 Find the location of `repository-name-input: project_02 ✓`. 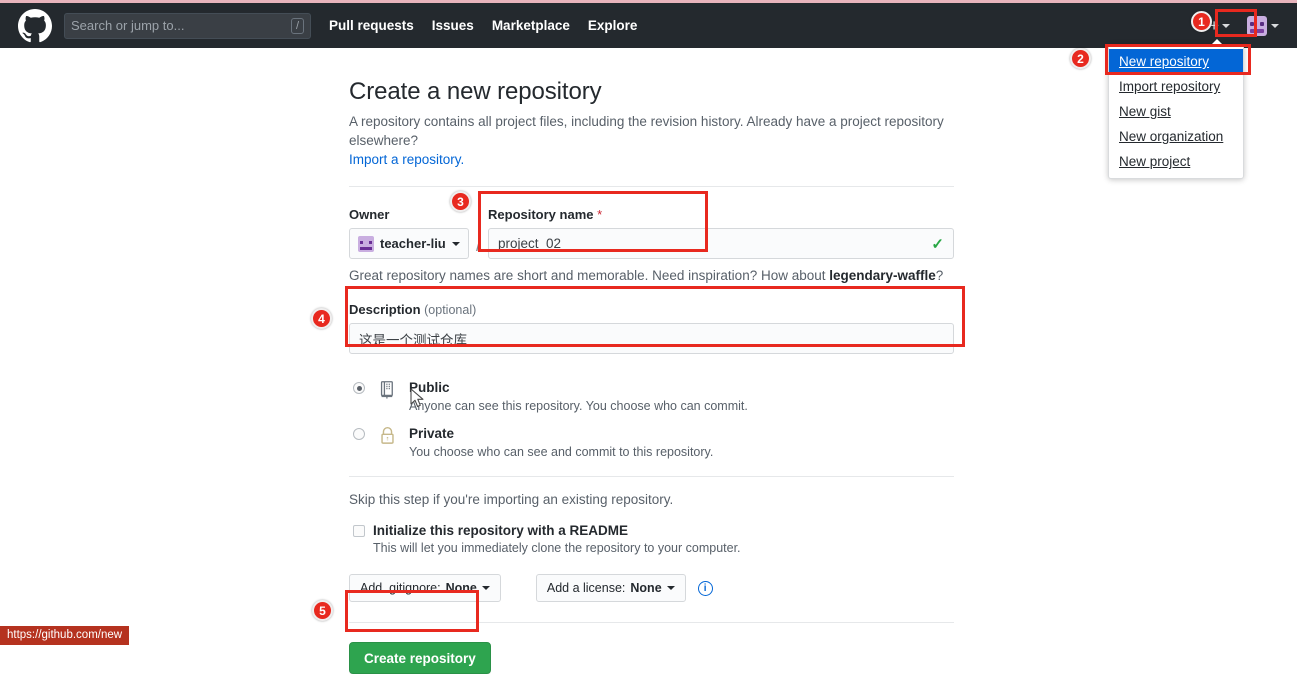

repository-name-input: project_02 ✓ is located at coordinates (721, 243).